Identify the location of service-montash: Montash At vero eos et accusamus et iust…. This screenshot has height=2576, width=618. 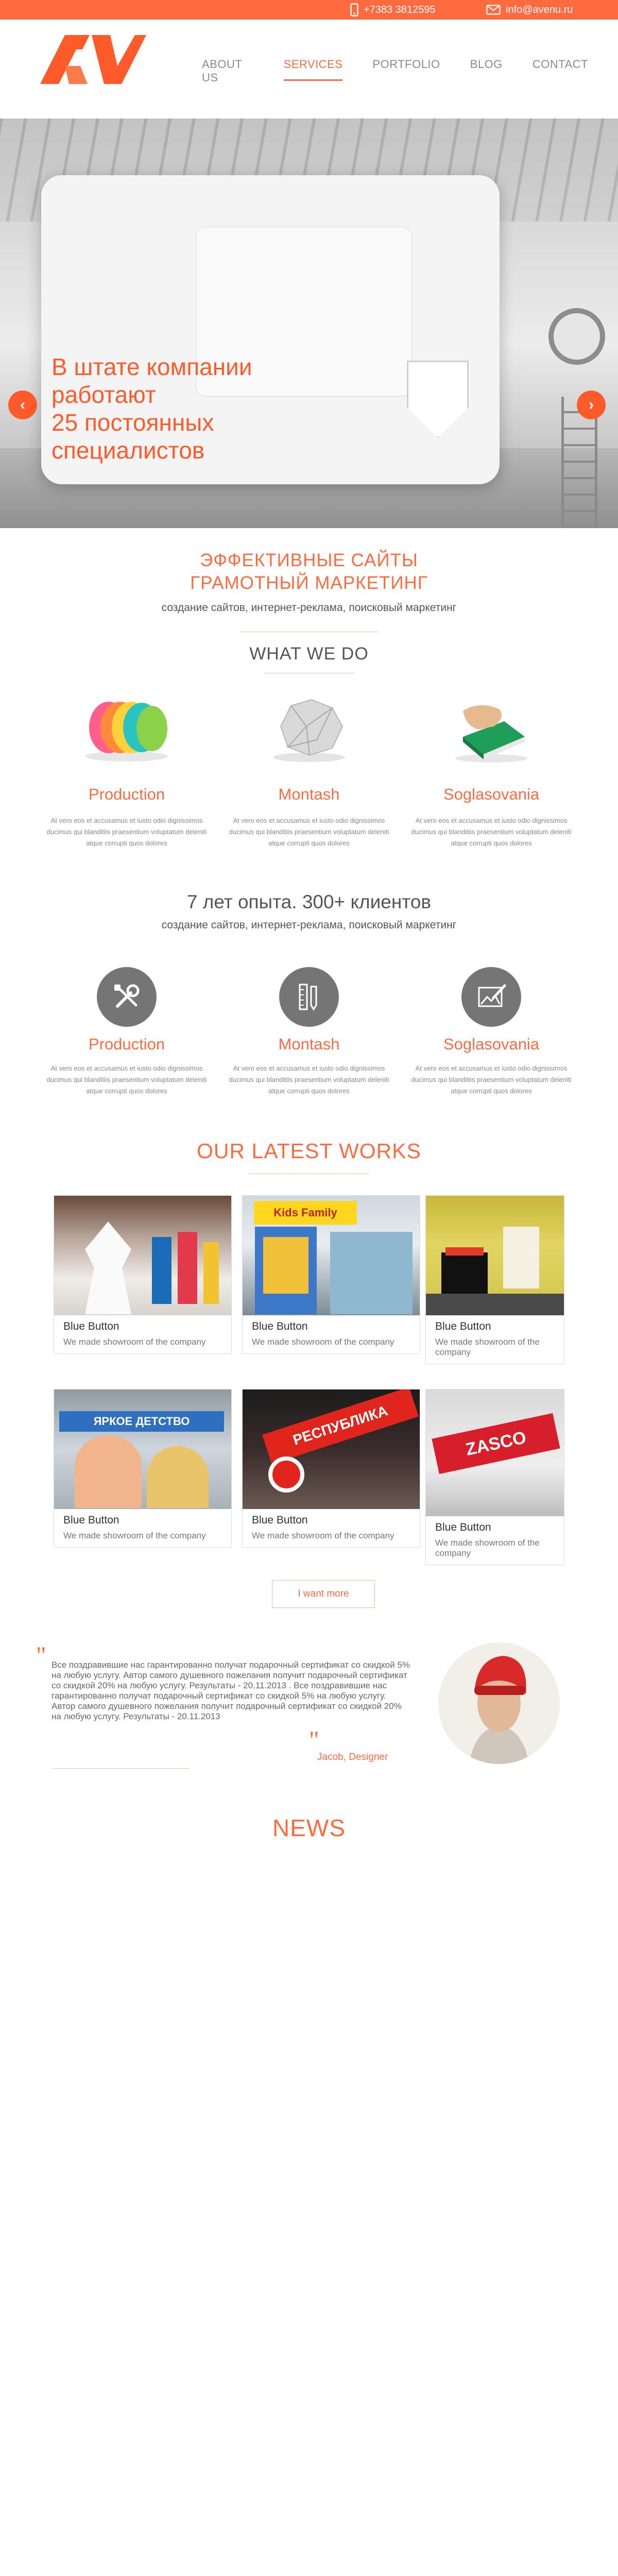
(309, 769).